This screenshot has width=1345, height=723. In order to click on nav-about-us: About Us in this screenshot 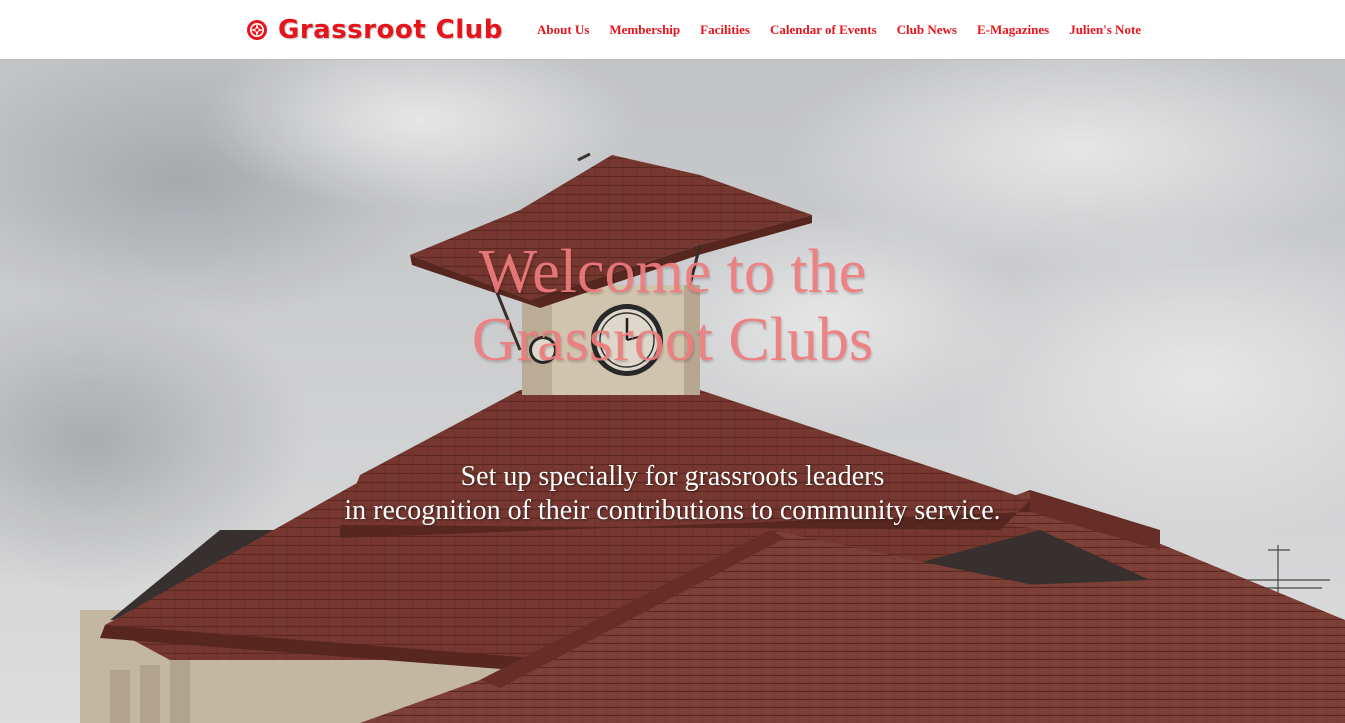, I will do `click(563, 30)`.